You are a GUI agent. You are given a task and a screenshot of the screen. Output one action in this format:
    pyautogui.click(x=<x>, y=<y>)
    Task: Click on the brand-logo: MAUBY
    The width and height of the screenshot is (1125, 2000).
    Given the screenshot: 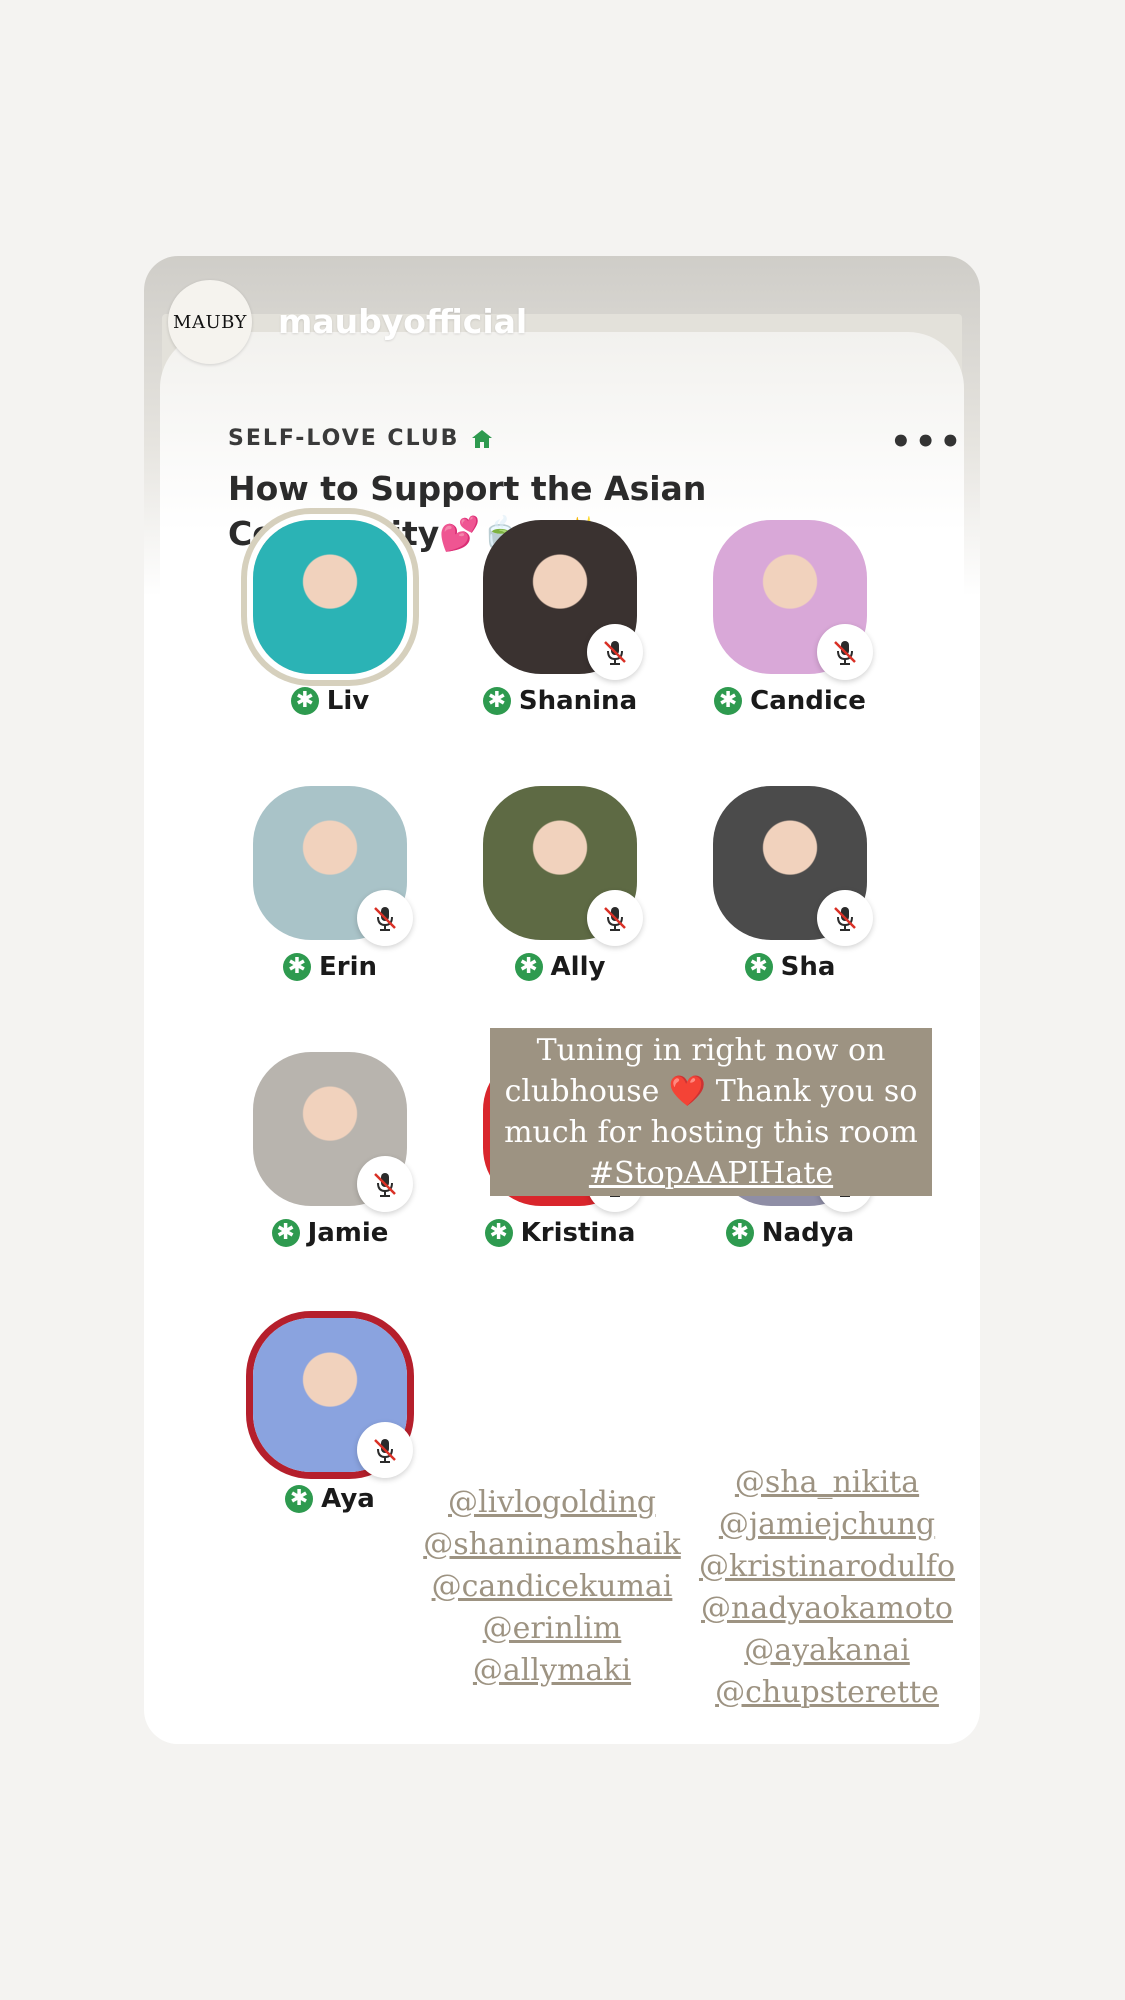 What is the action you would take?
    pyautogui.click(x=210, y=322)
    